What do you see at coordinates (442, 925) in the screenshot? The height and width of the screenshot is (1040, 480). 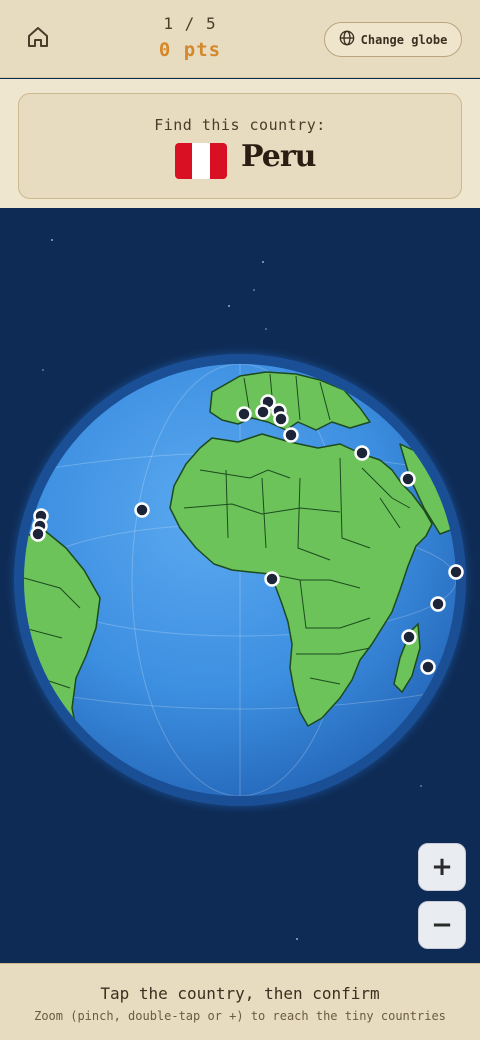 I see `zoom-out-button: −` at bounding box center [442, 925].